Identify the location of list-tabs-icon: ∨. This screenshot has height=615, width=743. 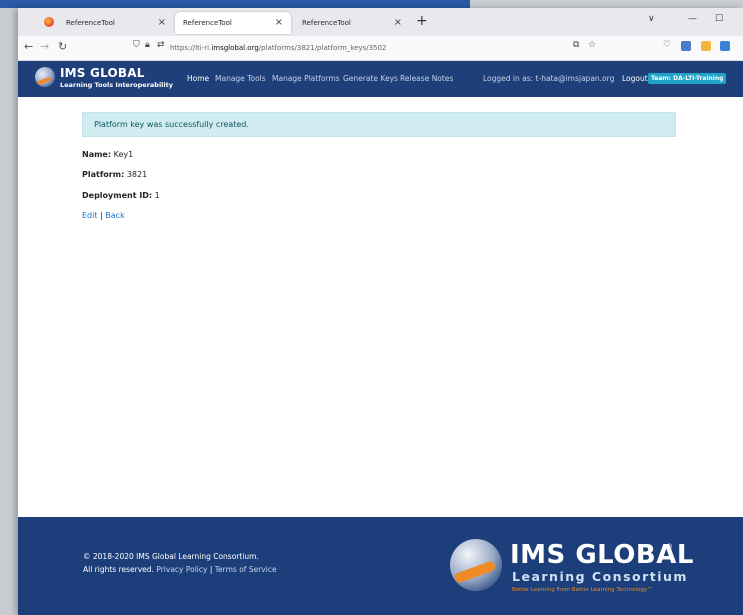
(651, 19).